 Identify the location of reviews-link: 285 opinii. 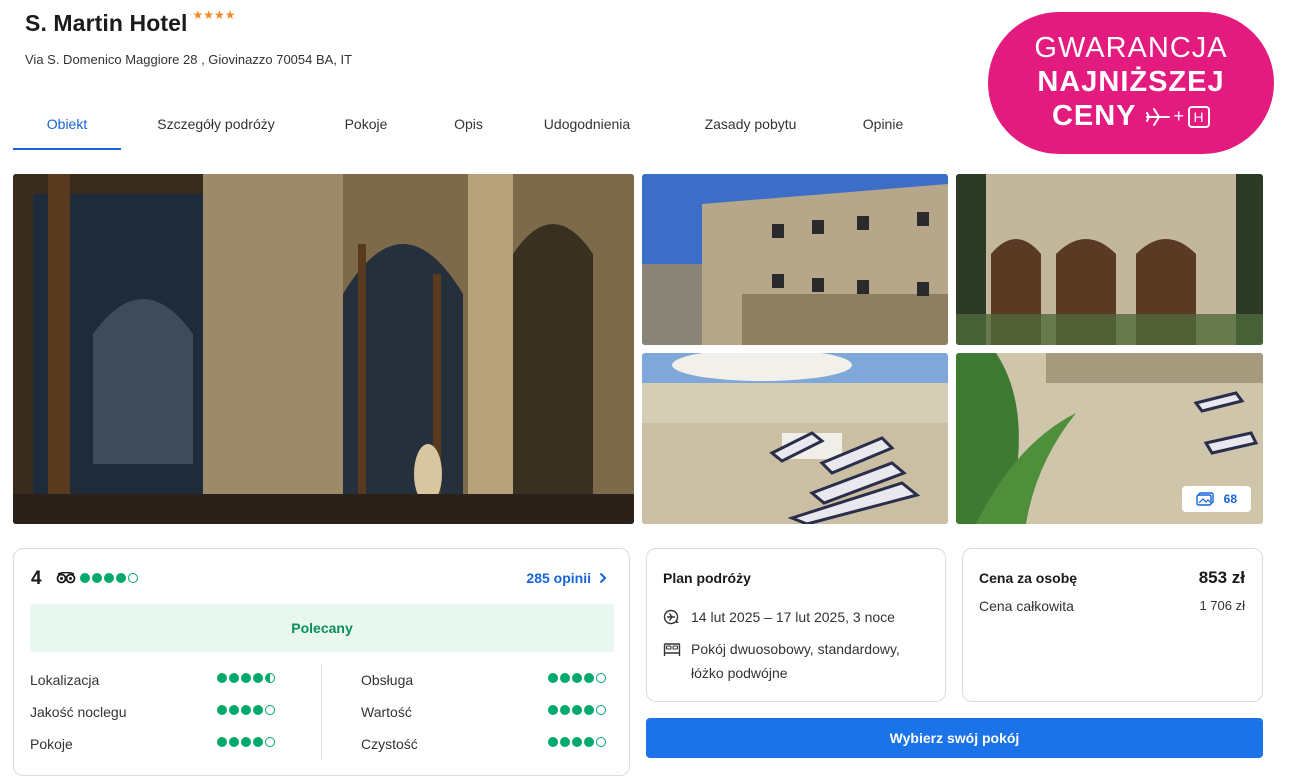
(566, 578).